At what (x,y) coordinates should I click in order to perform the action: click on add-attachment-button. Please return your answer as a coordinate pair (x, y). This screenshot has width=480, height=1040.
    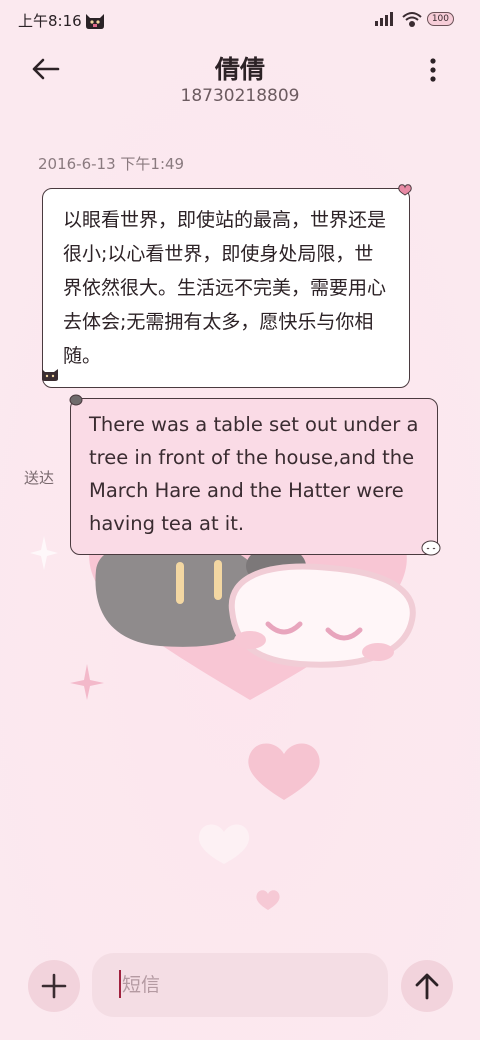
    Looking at the image, I should click on (54, 986).